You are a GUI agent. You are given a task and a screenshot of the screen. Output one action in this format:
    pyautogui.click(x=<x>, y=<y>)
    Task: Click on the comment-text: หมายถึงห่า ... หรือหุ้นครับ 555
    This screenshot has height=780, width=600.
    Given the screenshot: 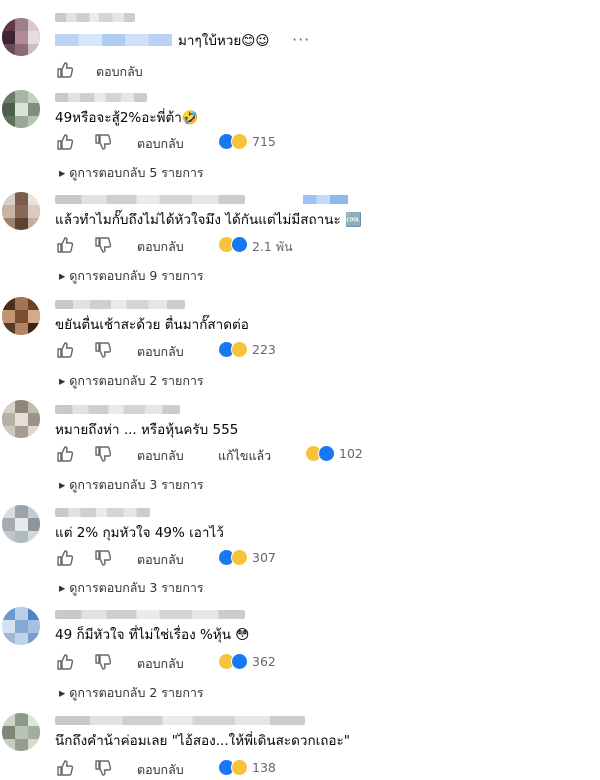 What is the action you would take?
    pyautogui.click(x=147, y=430)
    